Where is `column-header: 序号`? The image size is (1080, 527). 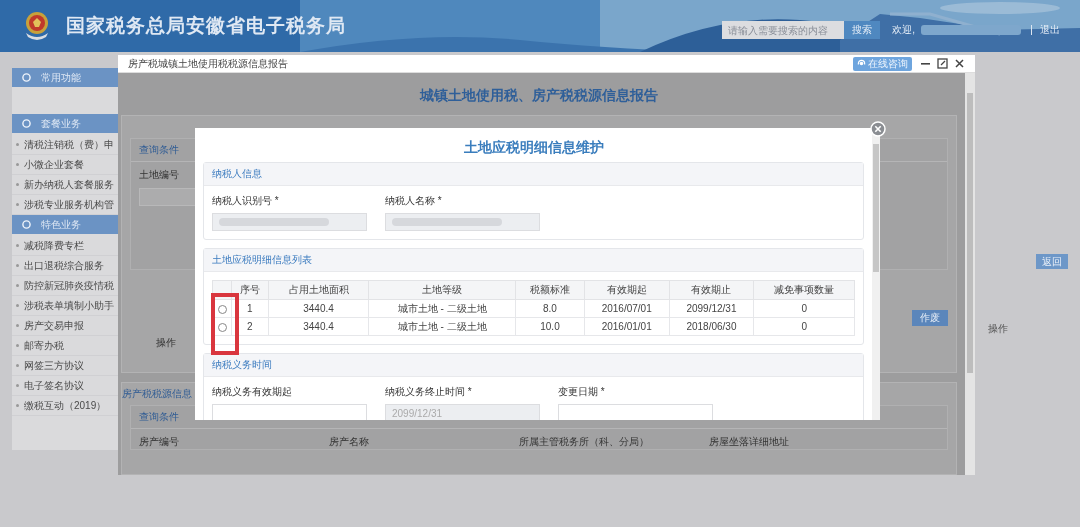
column-header: 序号 is located at coordinates (250, 290).